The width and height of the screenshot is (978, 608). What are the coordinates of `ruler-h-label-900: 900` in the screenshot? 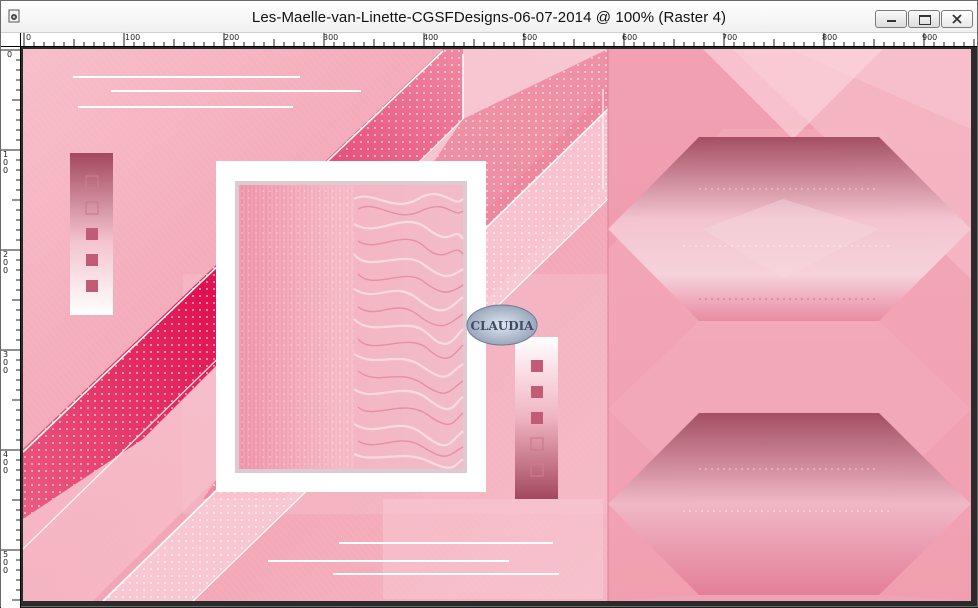 It's located at (930, 37).